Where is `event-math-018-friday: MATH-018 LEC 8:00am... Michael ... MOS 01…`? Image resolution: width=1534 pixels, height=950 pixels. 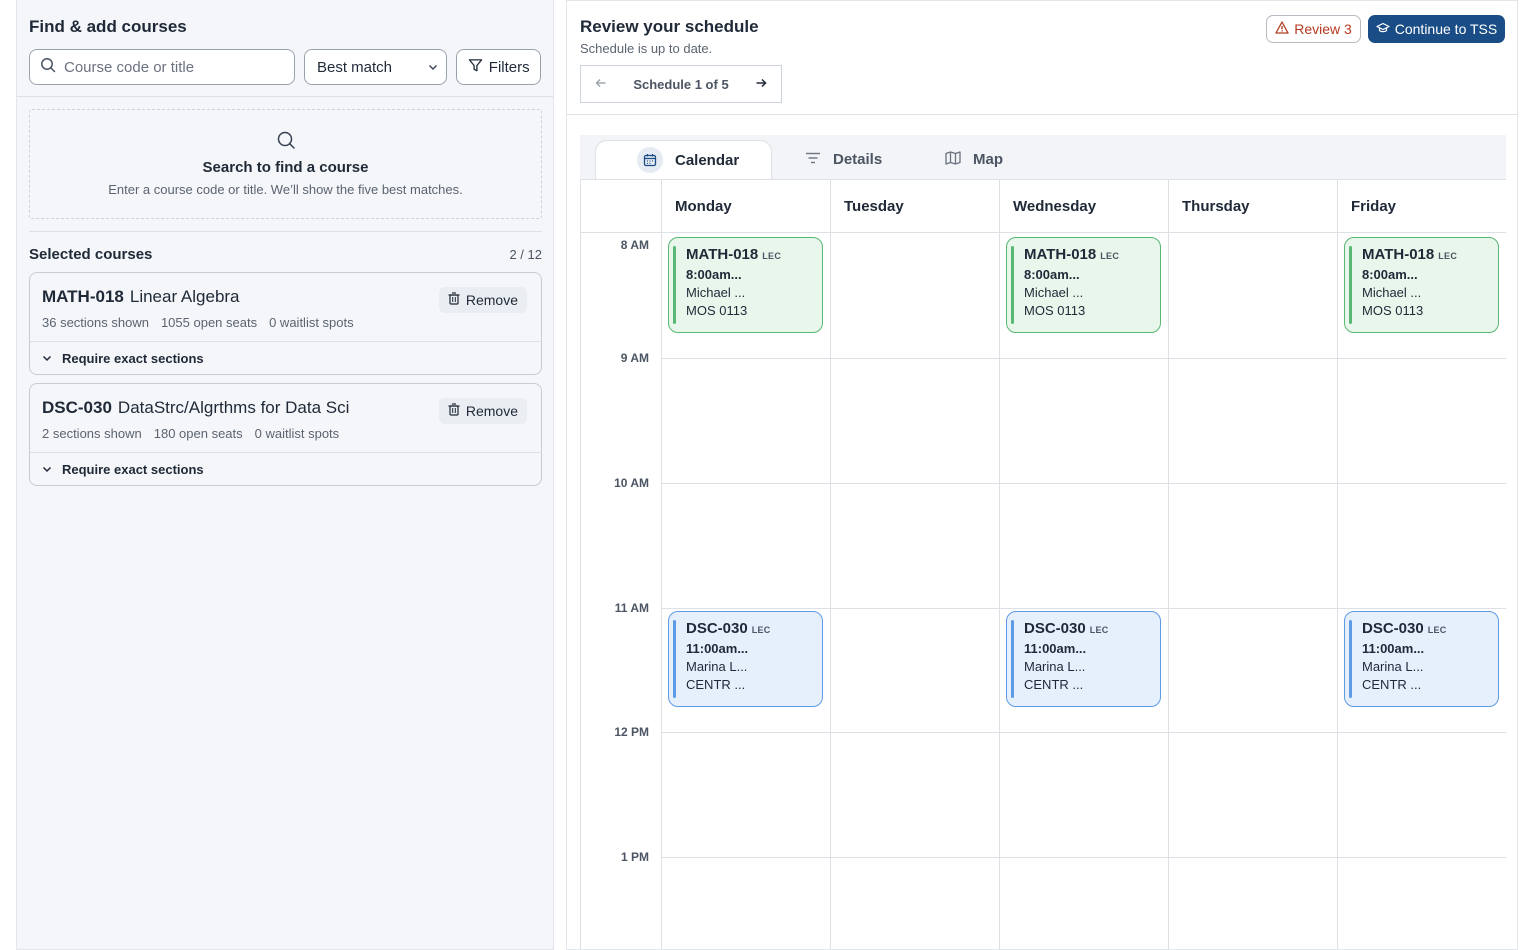
event-math-018-friday: MATH-018 LEC 8:00am... Michael ... MOS 01… is located at coordinates (1421, 285).